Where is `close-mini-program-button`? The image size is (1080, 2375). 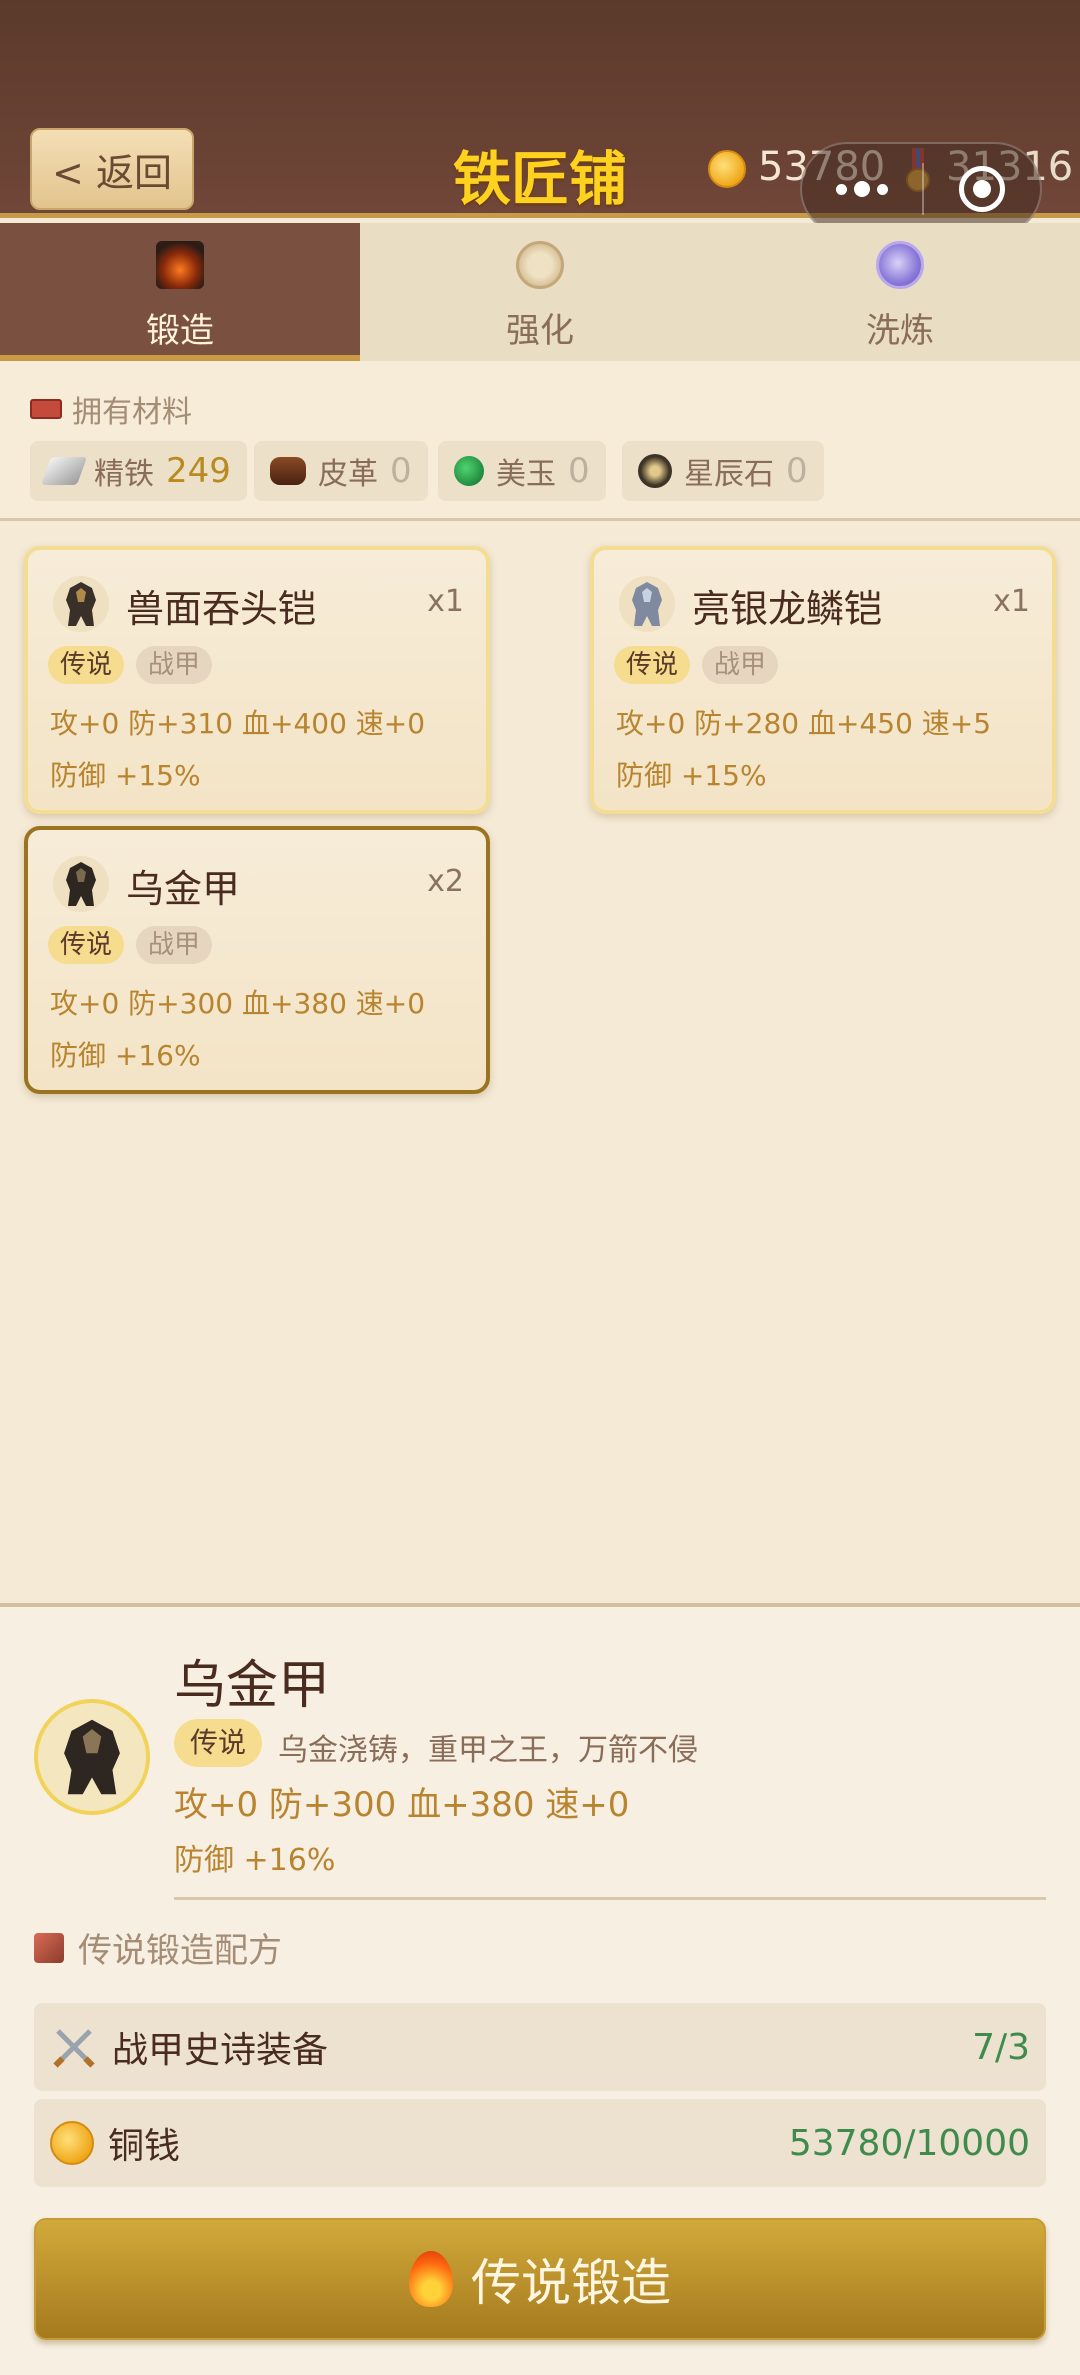
close-mini-program-button is located at coordinates (982, 189).